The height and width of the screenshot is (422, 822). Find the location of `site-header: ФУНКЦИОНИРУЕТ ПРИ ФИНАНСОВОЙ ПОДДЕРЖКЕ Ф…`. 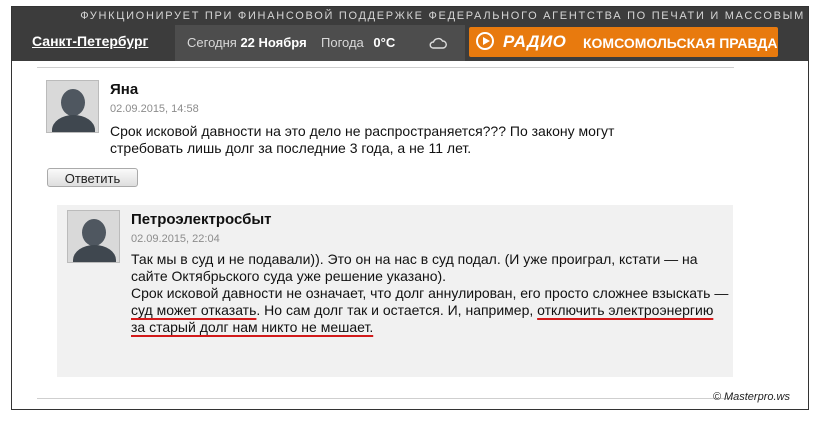

site-header: ФУНКЦИОНИРУЕТ ПРИ ФИНАНСОВОЙ ПОДДЕРЖКЕ Ф… is located at coordinates (410, 34).